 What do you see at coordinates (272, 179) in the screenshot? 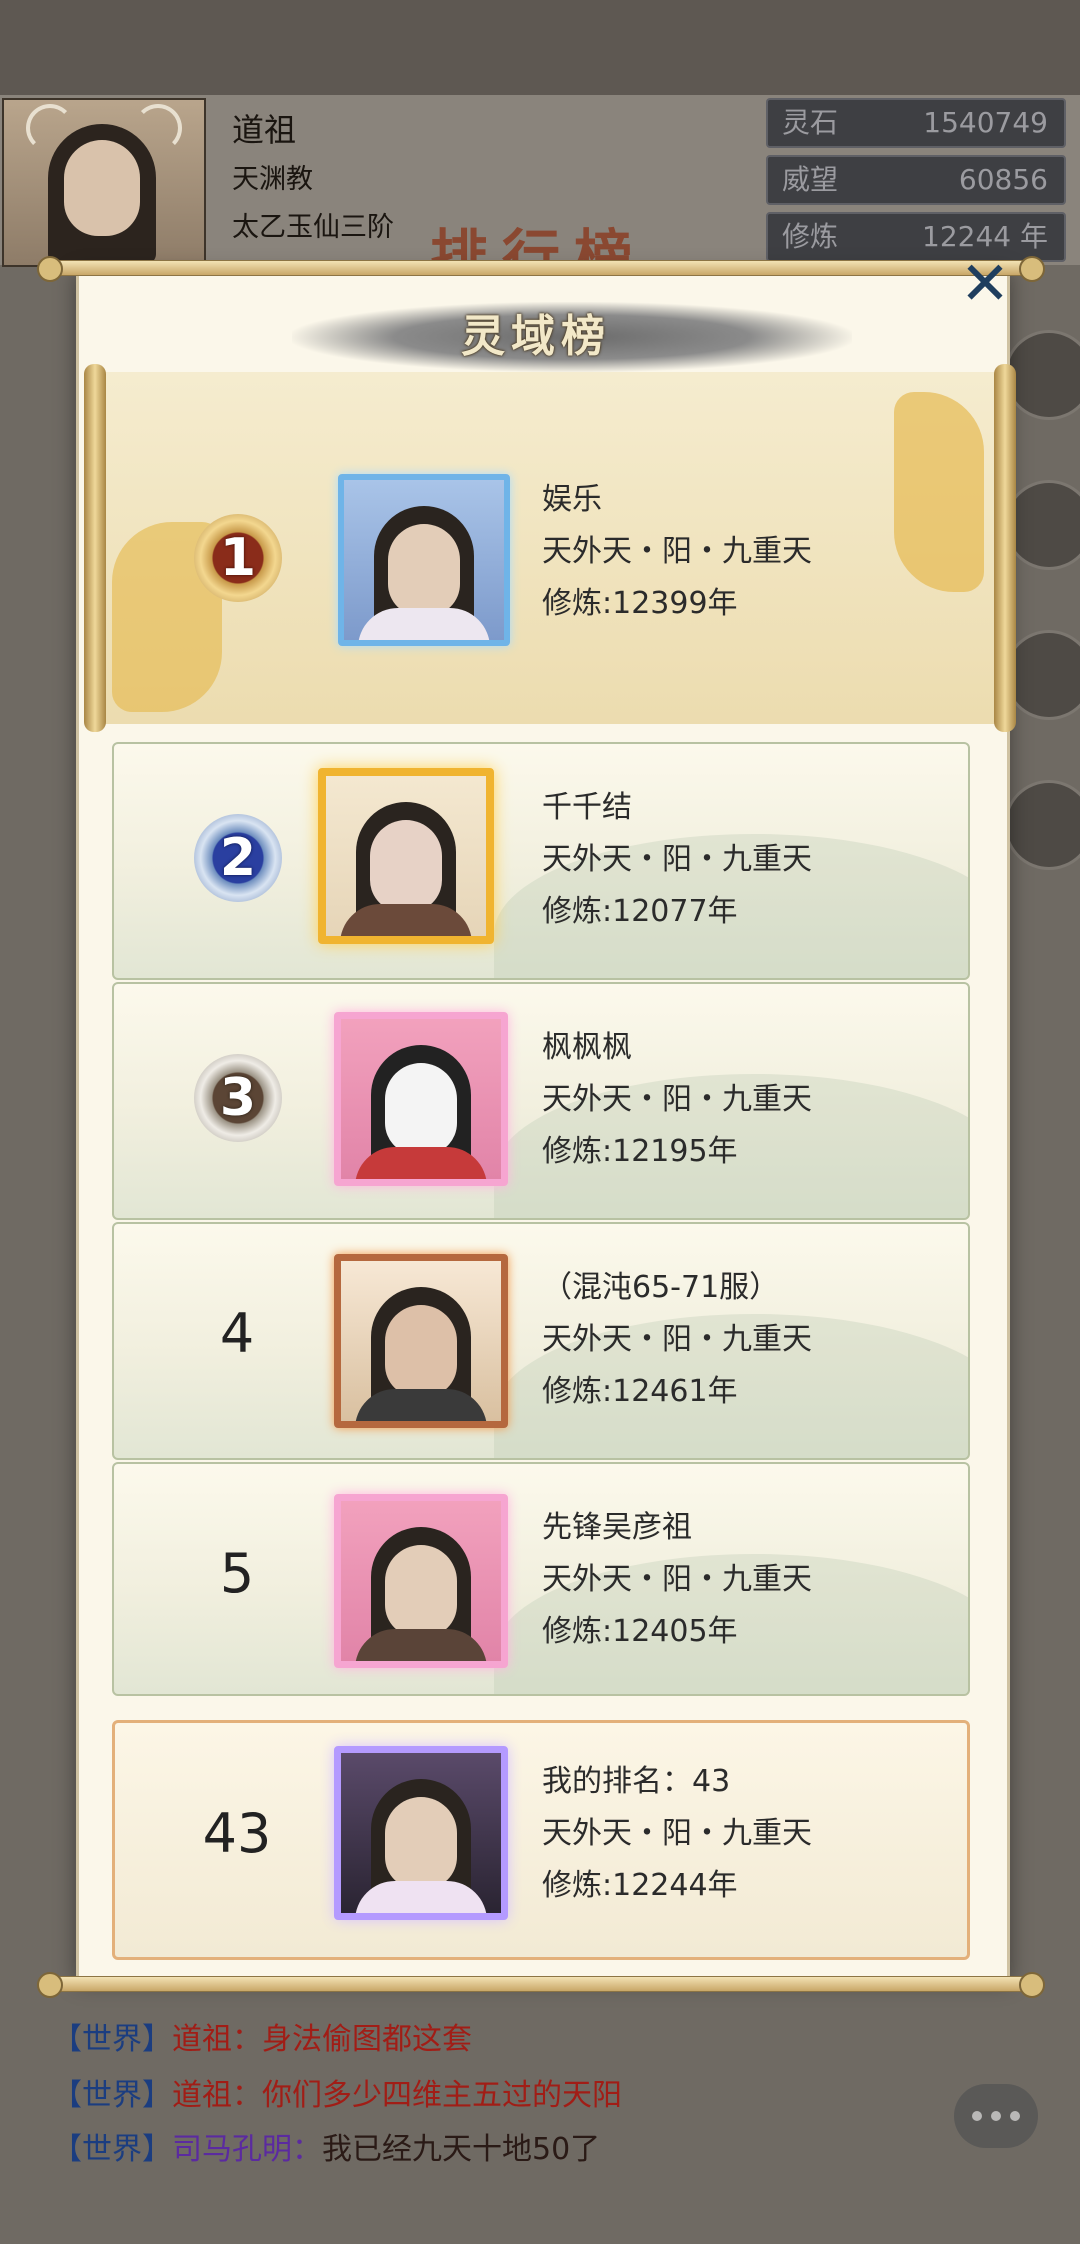
I see `player-sect: 天渊教` at bounding box center [272, 179].